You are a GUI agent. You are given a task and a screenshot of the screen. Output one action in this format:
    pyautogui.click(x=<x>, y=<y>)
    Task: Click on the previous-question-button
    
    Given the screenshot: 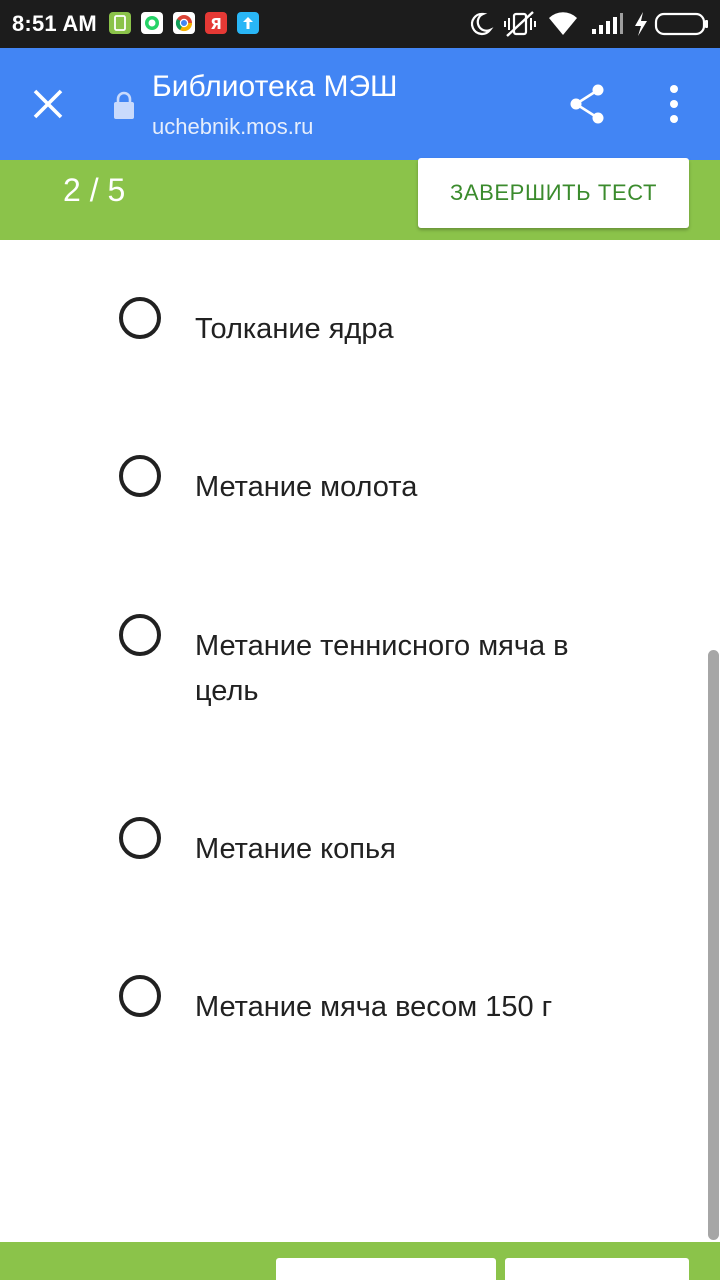 What is the action you would take?
    pyautogui.click(x=386, y=1269)
    